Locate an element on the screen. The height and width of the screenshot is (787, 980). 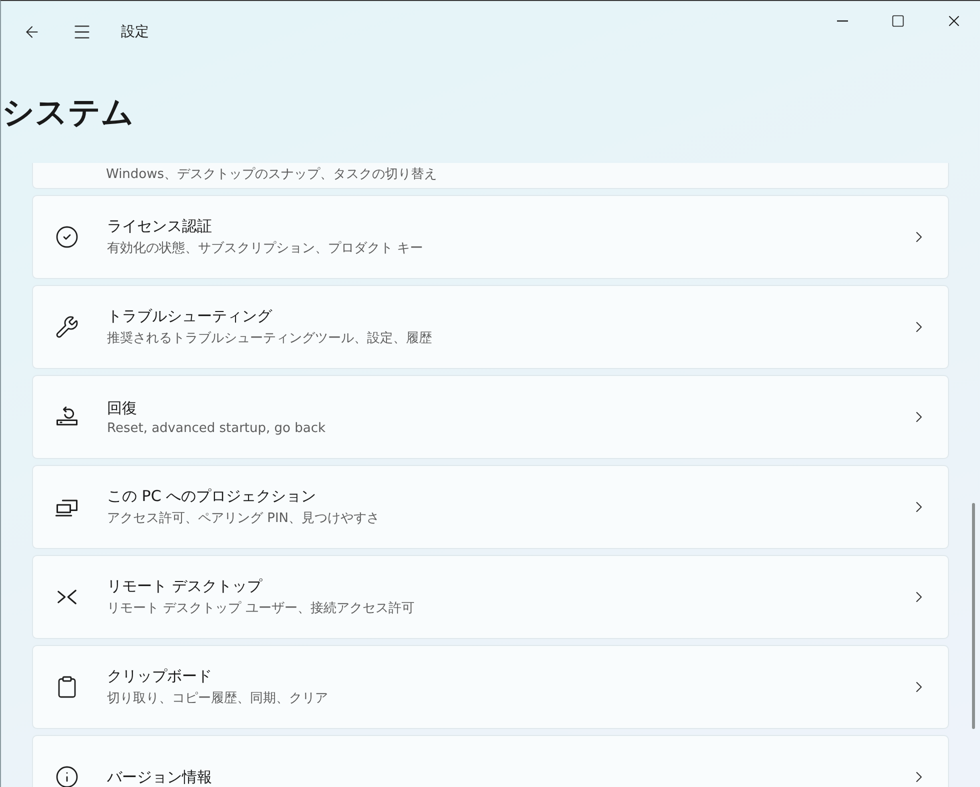
settings-item: 回復 Reset, advanced startup, go back is located at coordinates (490, 417).